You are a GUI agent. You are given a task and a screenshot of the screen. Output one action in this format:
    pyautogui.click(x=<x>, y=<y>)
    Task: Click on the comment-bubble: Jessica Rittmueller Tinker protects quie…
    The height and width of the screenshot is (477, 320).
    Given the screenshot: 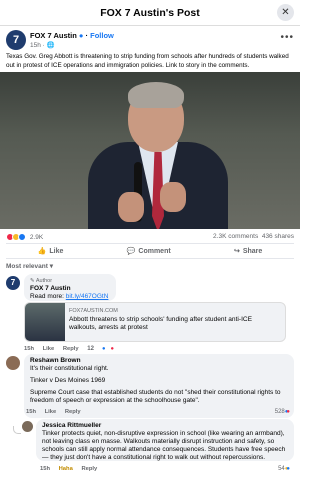 What is the action you would take?
    pyautogui.click(x=165, y=440)
    